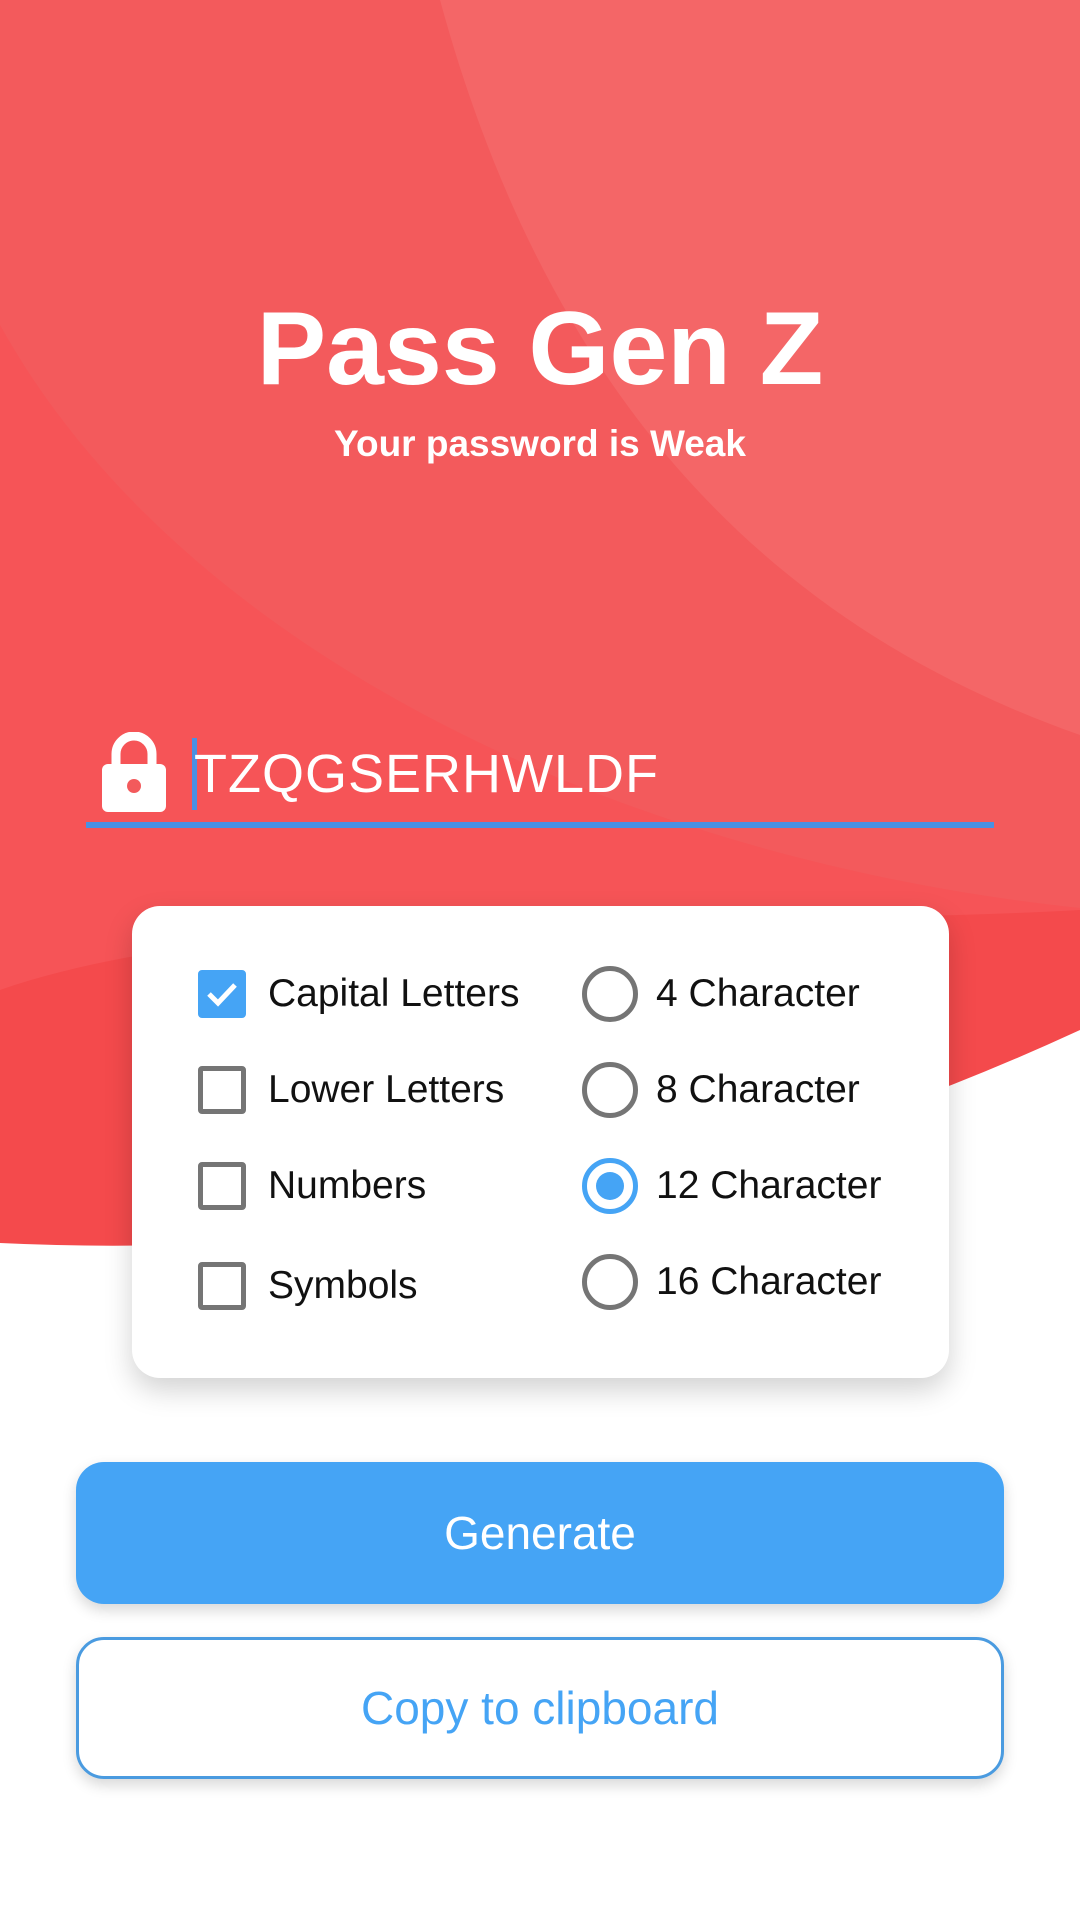 The height and width of the screenshot is (1920, 1080). What do you see at coordinates (222, 1286) in the screenshot?
I see `symbols-checkbox` at bounding box center [222, 1286].